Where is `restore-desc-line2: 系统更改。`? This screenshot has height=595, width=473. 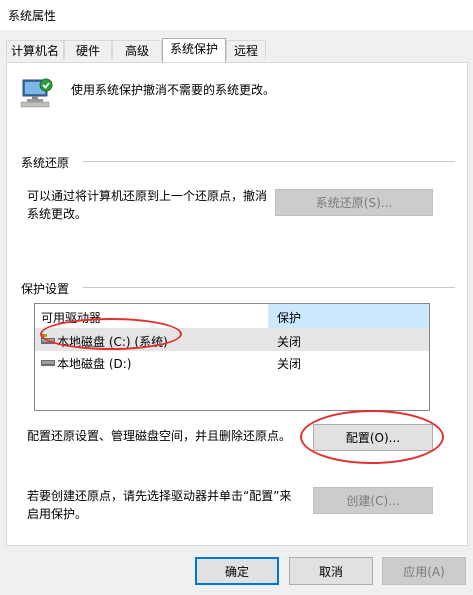
restore-desc-line2: 系统更改。 is located at coordinates (57, 214).